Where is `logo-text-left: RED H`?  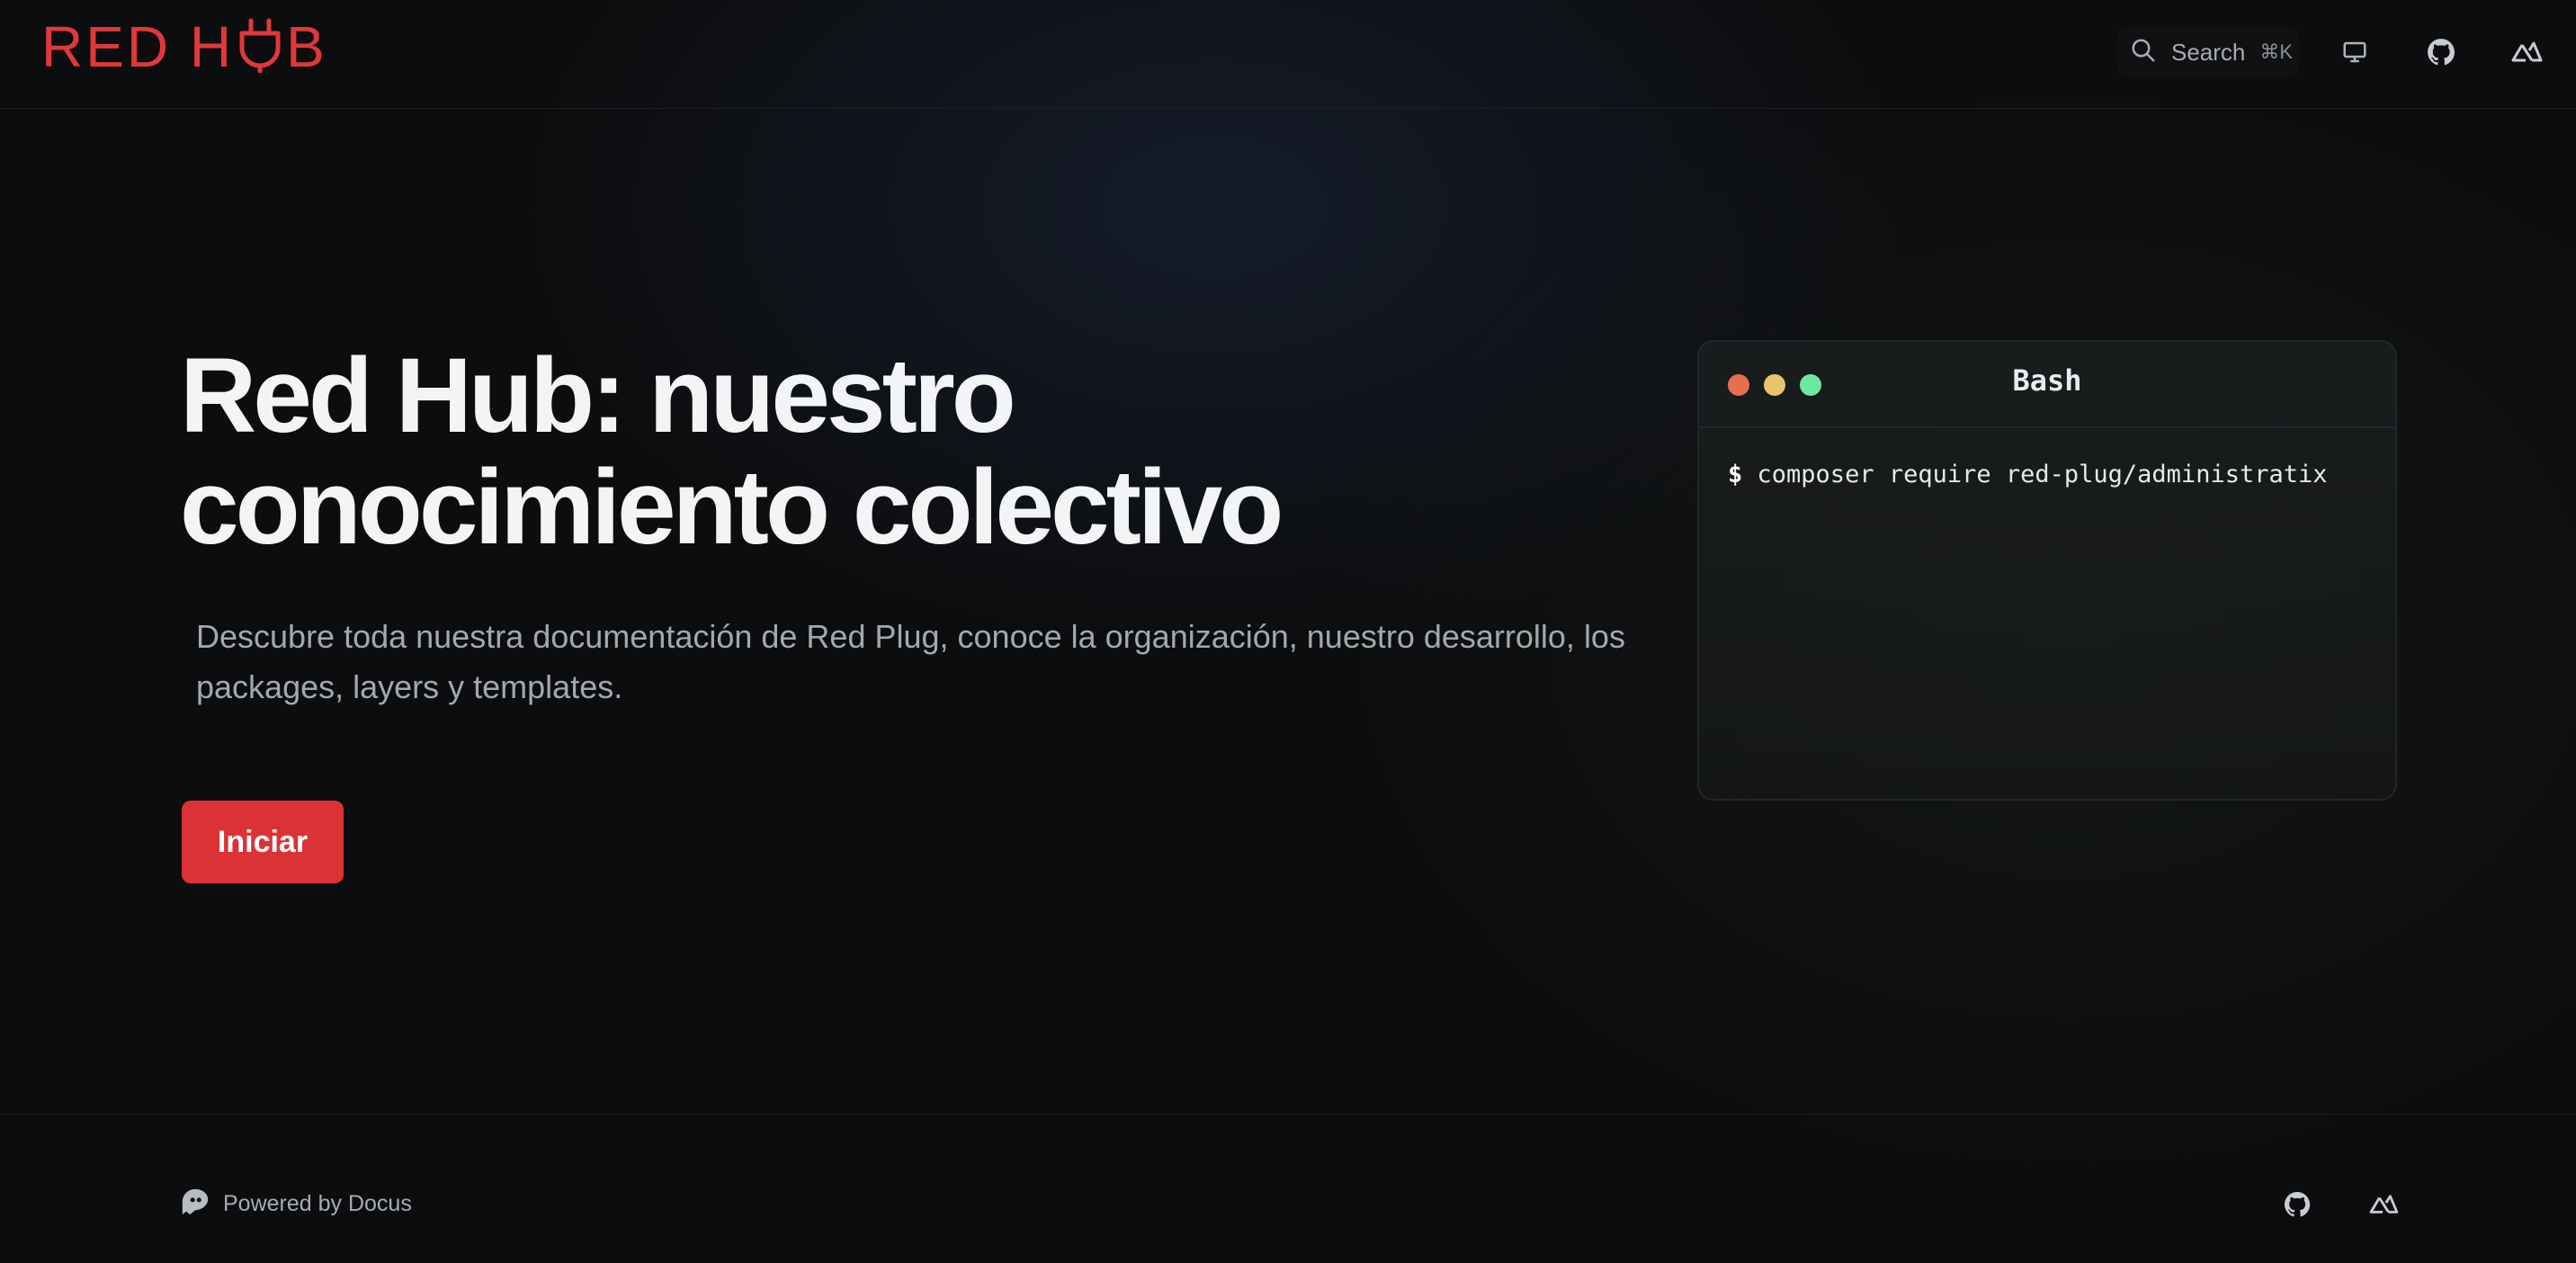 logo-text-left: RED H is located at coordinates (138, 46).